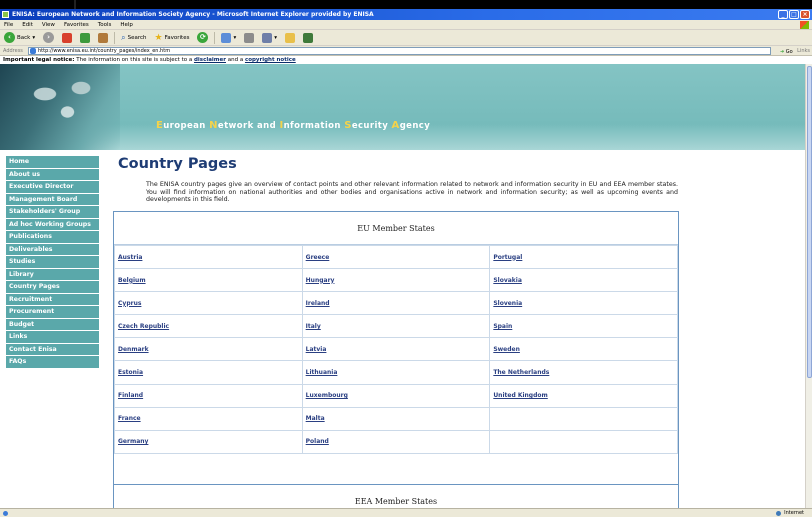 This screenshot has height=517, width=812. What do you see at coordinates (52, 362) in the screenshot?
I see `sidebar-item-faqs: FAQs` at bounding box center [52, 362].